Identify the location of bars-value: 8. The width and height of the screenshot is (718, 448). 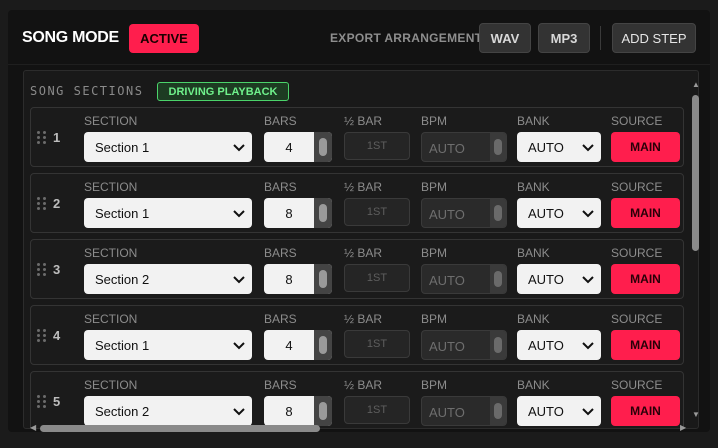
(289, 411).